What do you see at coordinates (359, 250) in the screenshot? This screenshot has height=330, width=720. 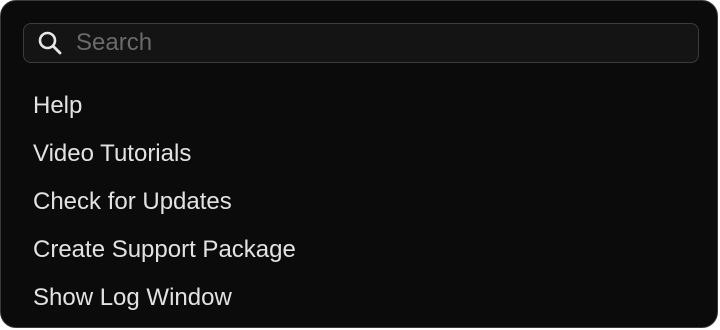 I see `menu-item-create-support-package: Create Support Package` at bounding box center [359, 250].